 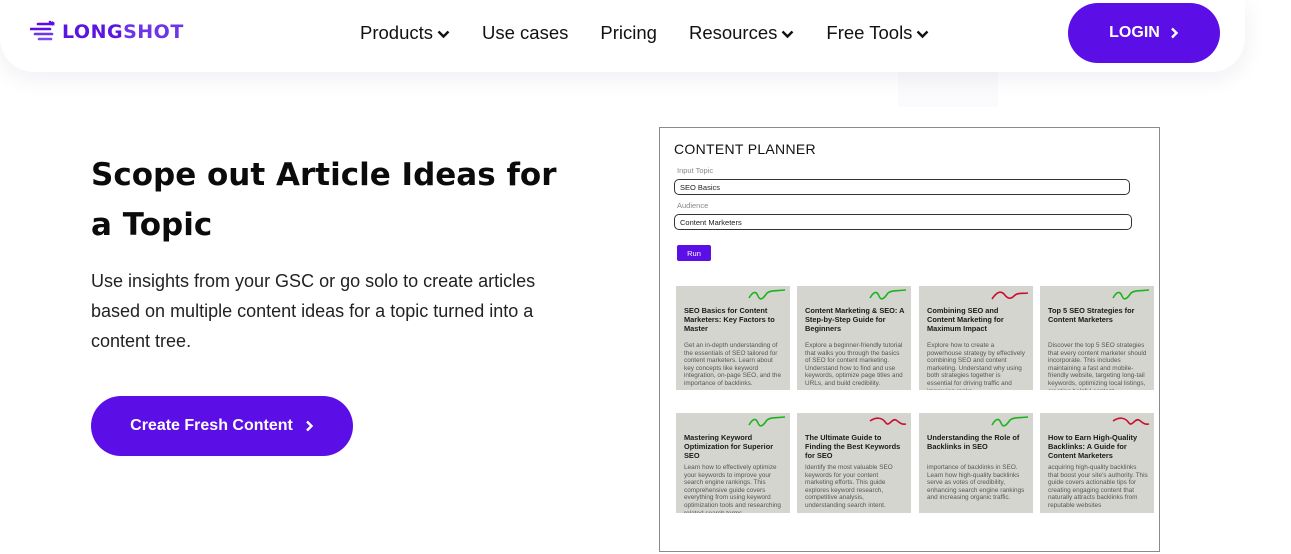 I want to click on nav-products-label: Products, so click(x=397, y=32).